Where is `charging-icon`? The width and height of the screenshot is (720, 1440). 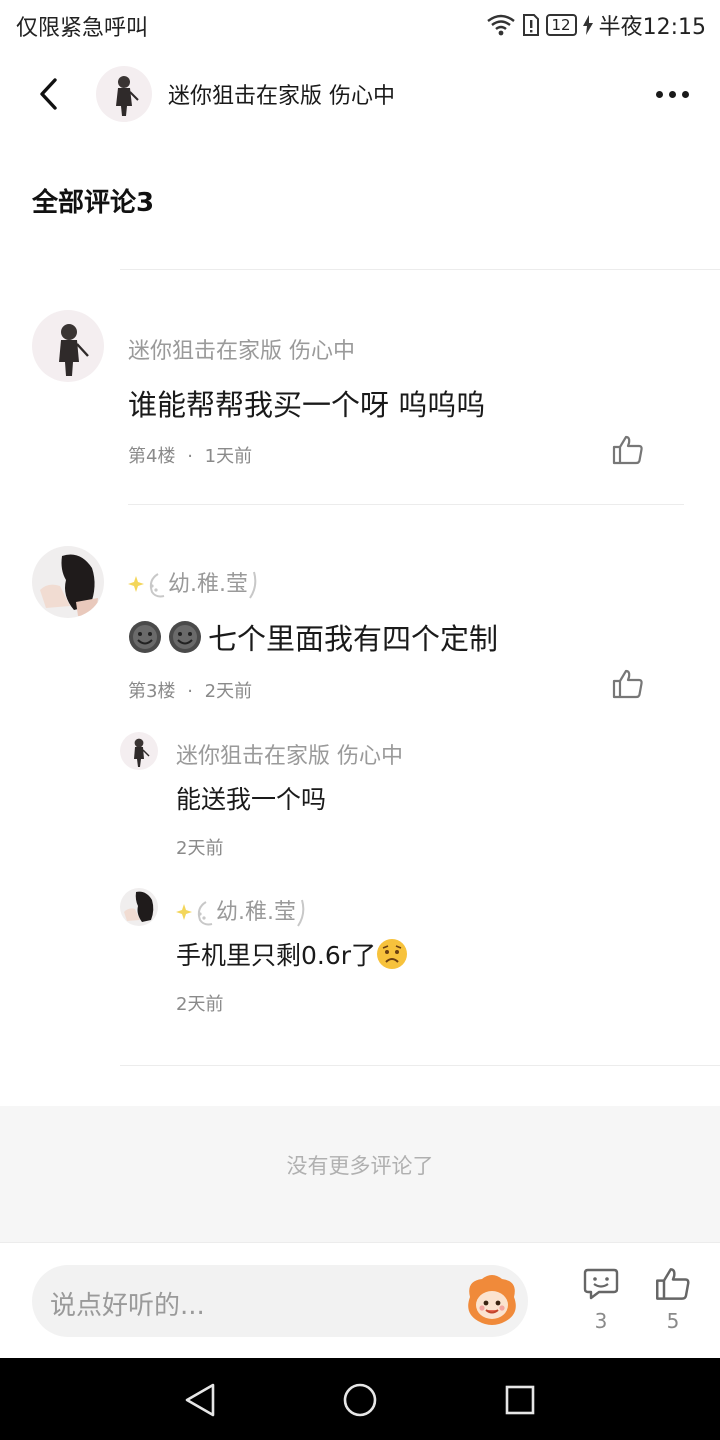 charging-icon is located at coordinates (587, 25).